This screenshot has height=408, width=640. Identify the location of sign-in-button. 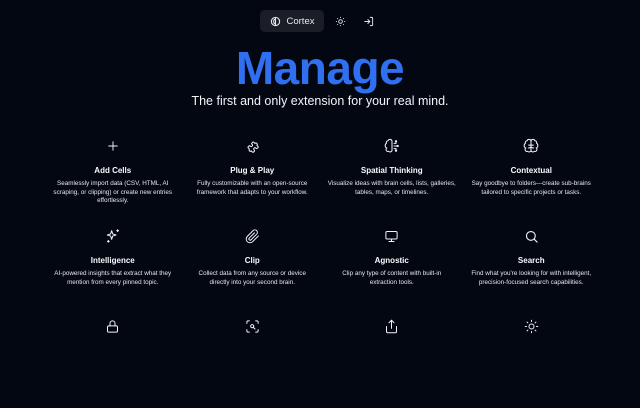
(368, 21).